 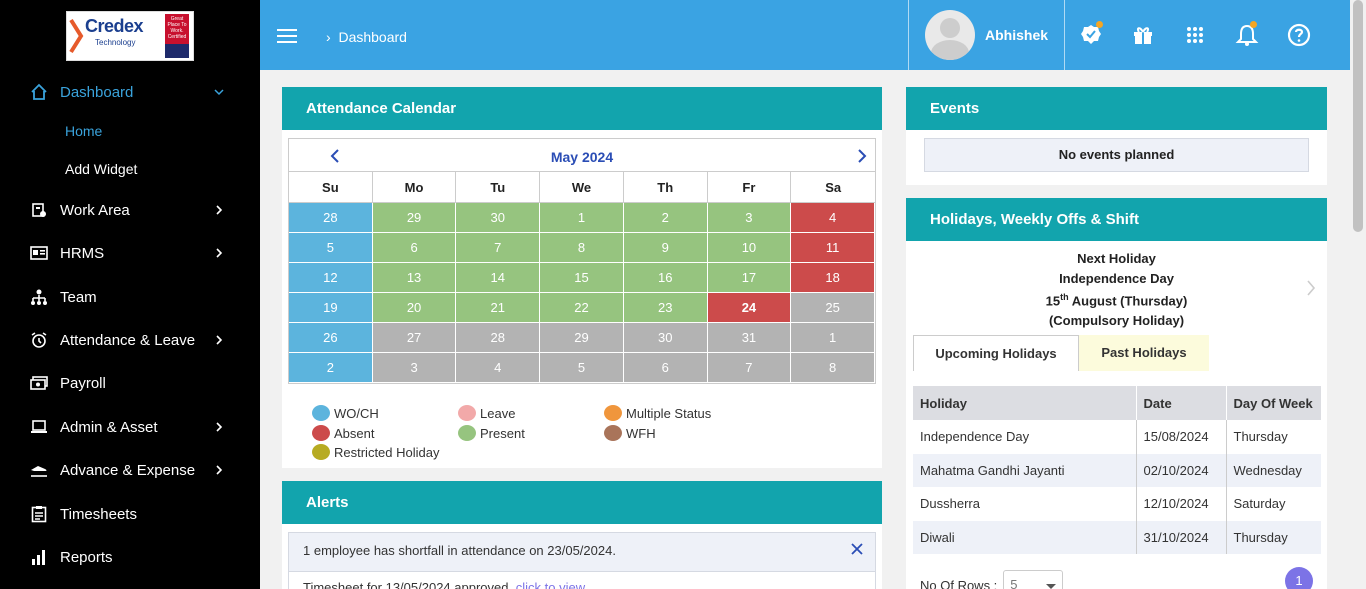 I want to click on breadcrumb-current: Dashboard, so click(x=372, y=37).